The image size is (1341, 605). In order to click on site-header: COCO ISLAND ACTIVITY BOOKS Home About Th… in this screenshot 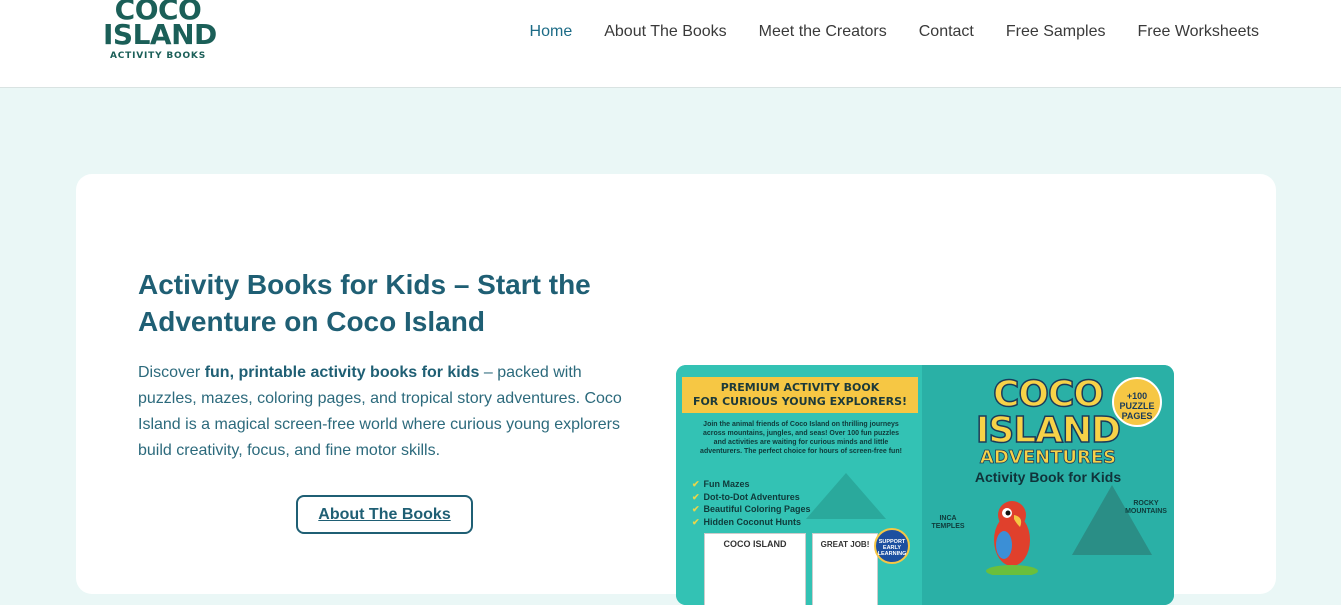, I will do `click(670, 44)`.